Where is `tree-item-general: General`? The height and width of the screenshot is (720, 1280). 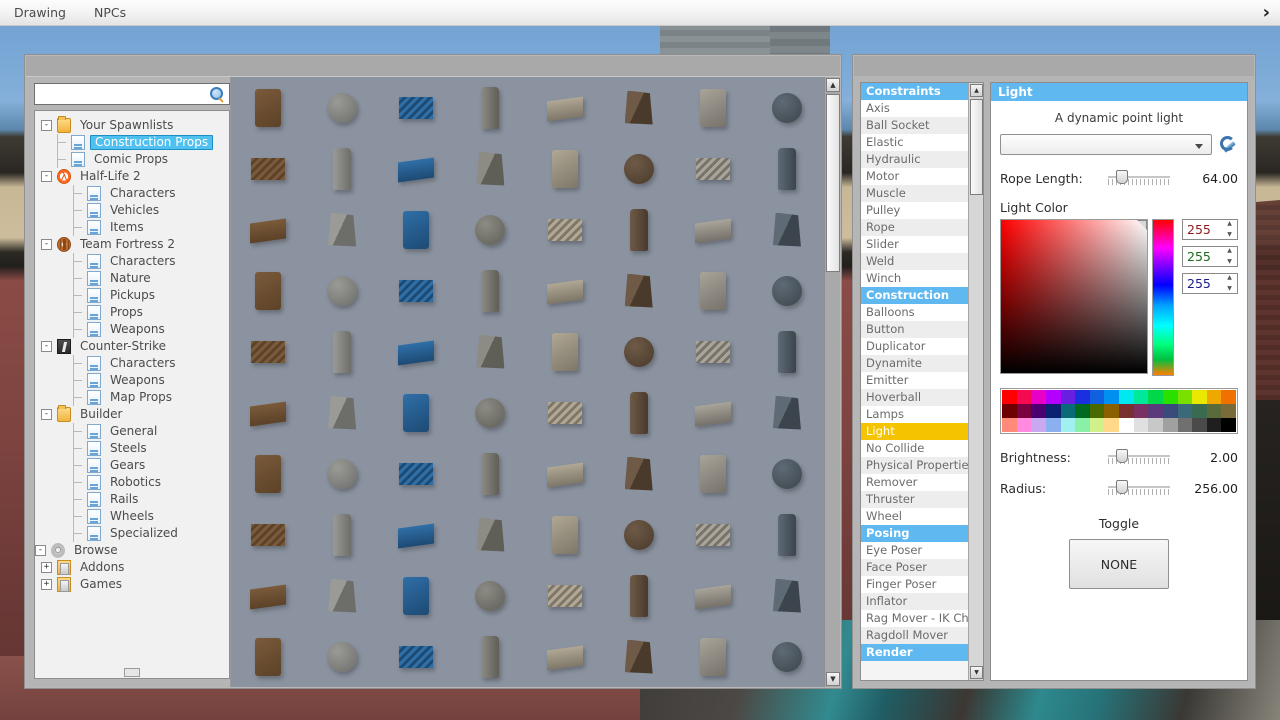
tree-item-general: General is located at coordinates (132, 431).